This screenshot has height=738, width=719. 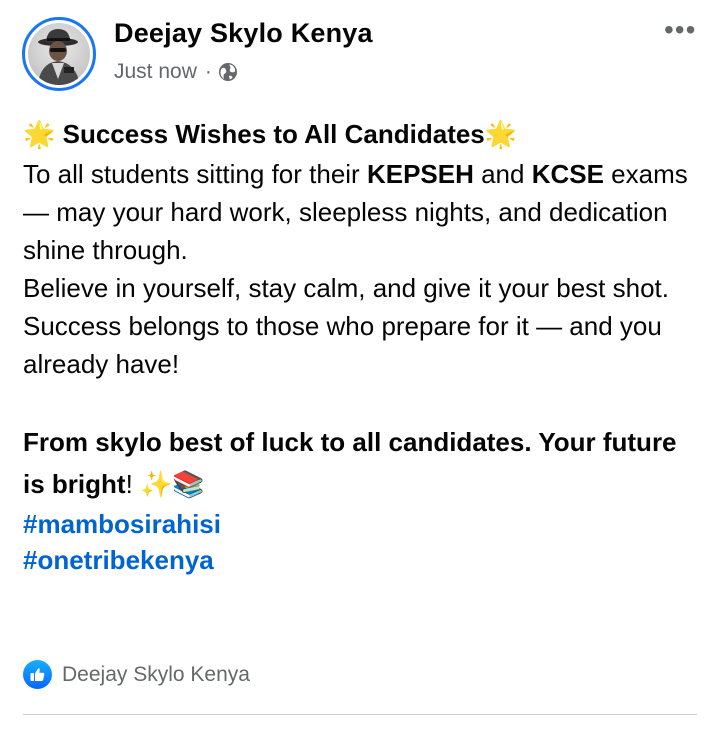 I want to click on avatar, so click(x=59, y=54).